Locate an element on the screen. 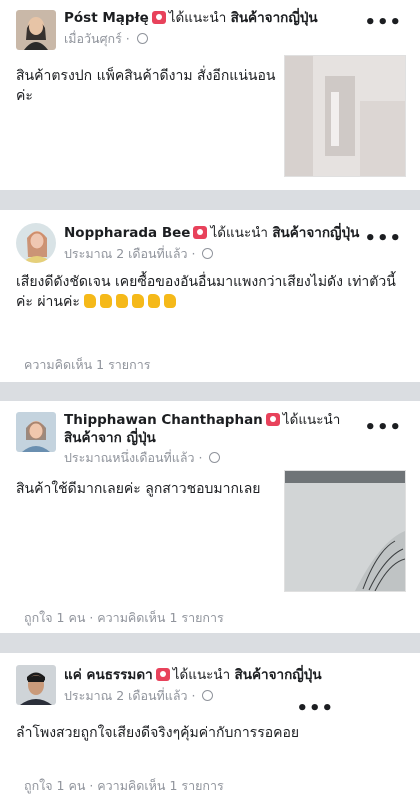 This screenshot has height=800, width=420. author-name: Póst Mąpłę is located at coordinates (106, 18).